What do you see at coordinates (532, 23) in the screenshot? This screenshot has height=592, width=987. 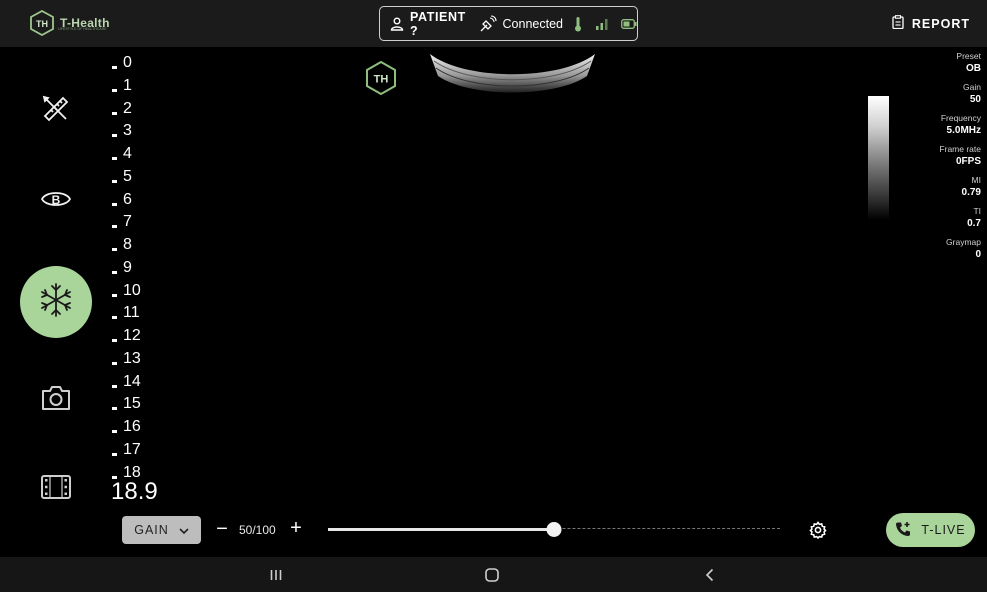 I see `connection-status: Connected` at bounding box center [532, 23].